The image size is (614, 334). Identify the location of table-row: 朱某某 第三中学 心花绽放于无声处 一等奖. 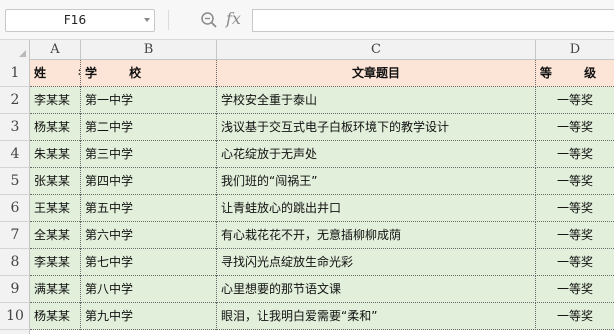
(322, 154).